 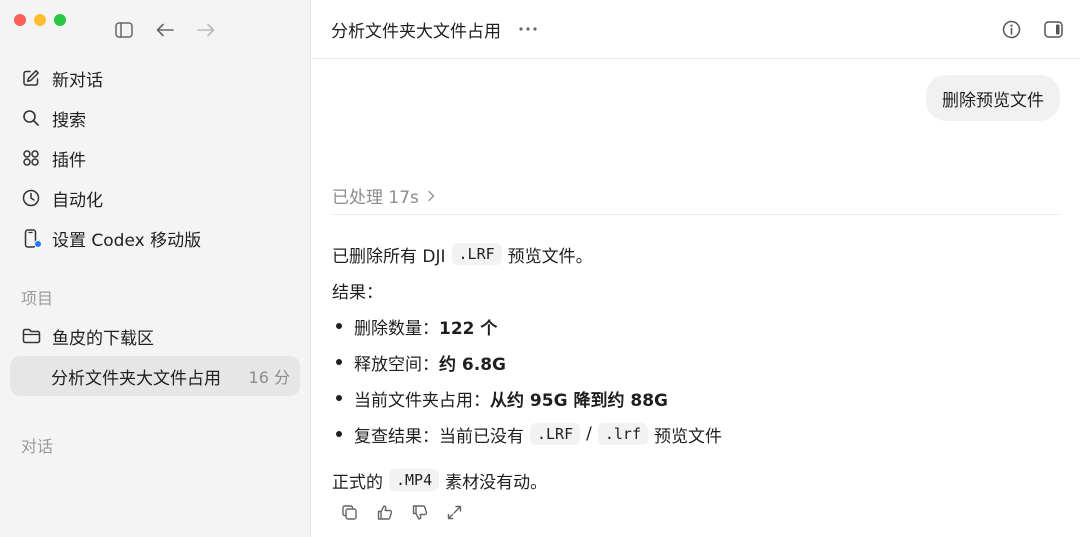 What do you see at coordinates (38, 244) in the screenshot?
I see `notification-dot` at bounding box center [38, 244].